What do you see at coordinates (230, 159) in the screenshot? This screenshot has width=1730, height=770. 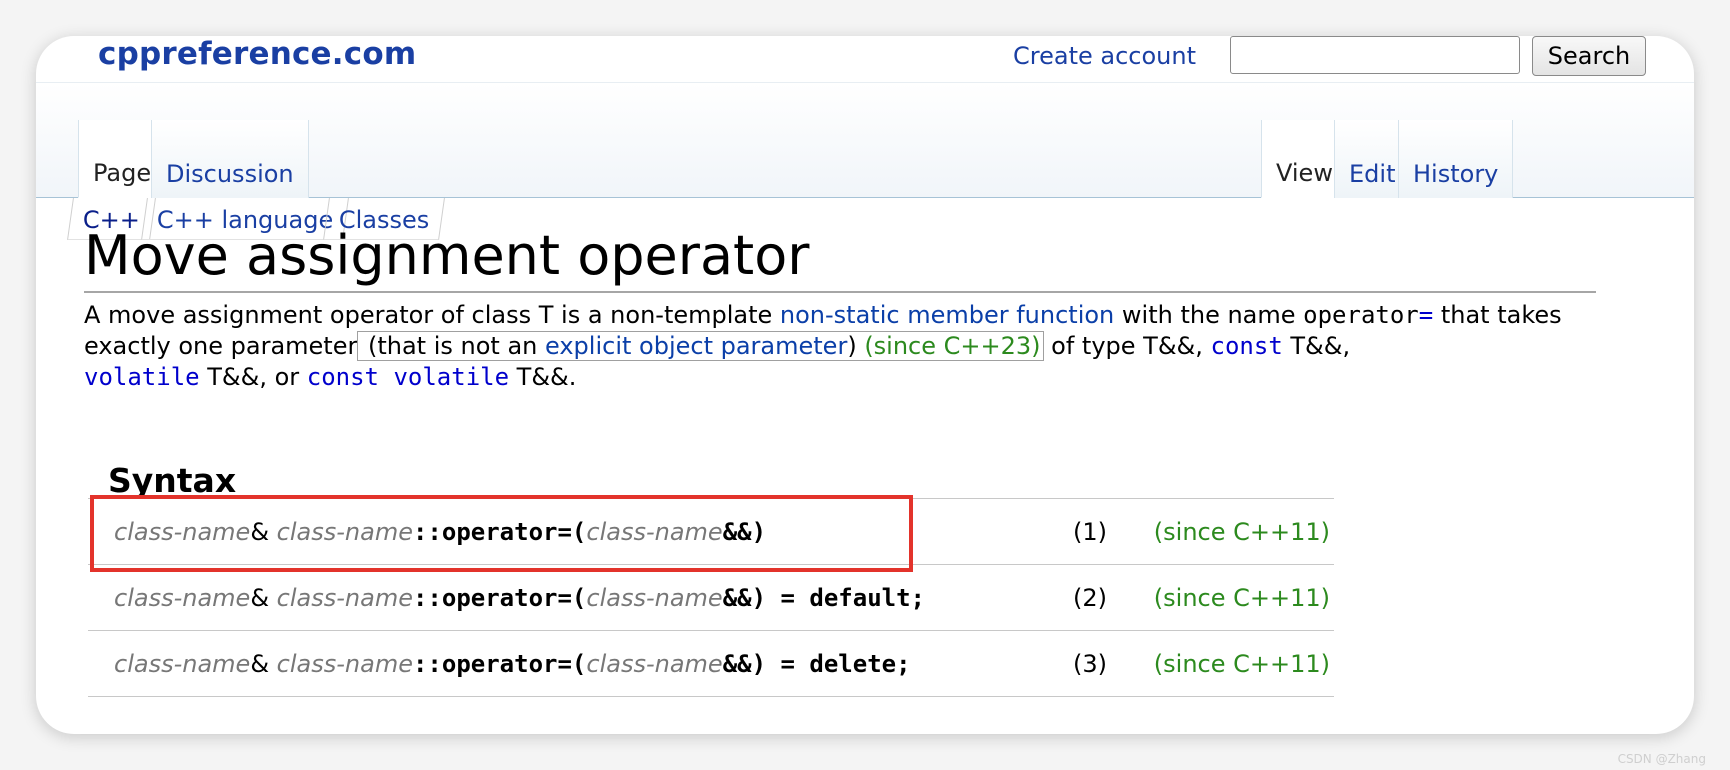 I see `tab-discussion: Discussion` at bounding box center [230, 159].